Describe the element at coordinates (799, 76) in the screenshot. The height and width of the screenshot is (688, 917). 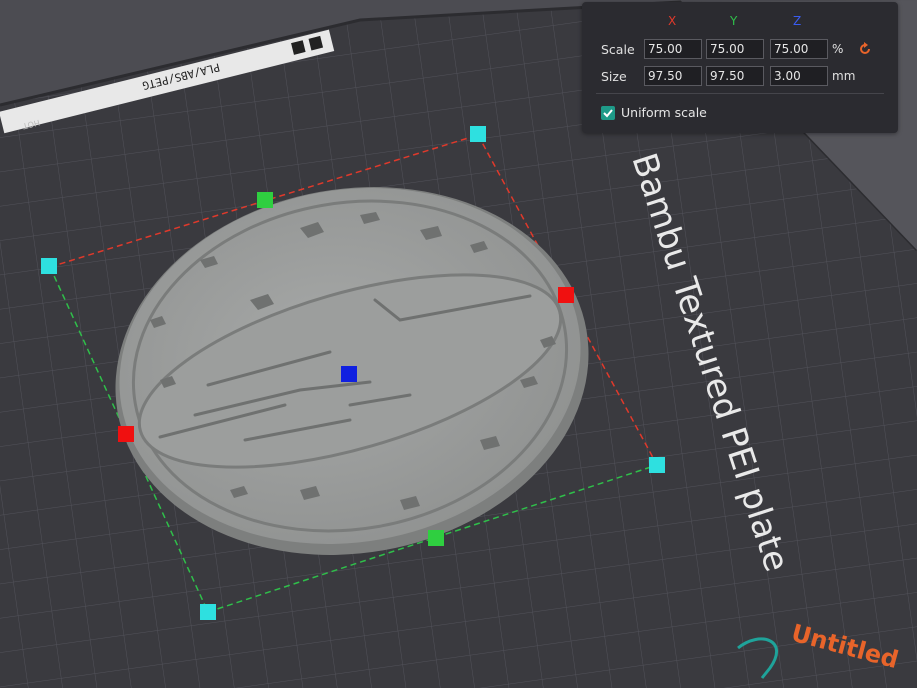
I see `size-z-input` at that location.